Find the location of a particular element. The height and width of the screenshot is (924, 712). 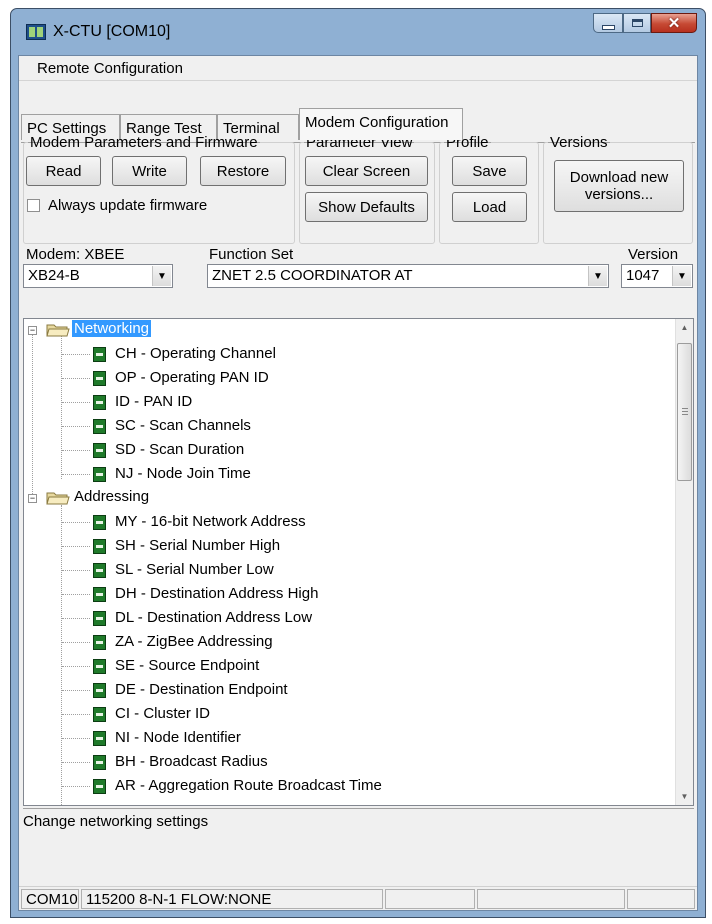

tree-item-nj: NJ - Node Join Time is located at coordinates (344, 474).